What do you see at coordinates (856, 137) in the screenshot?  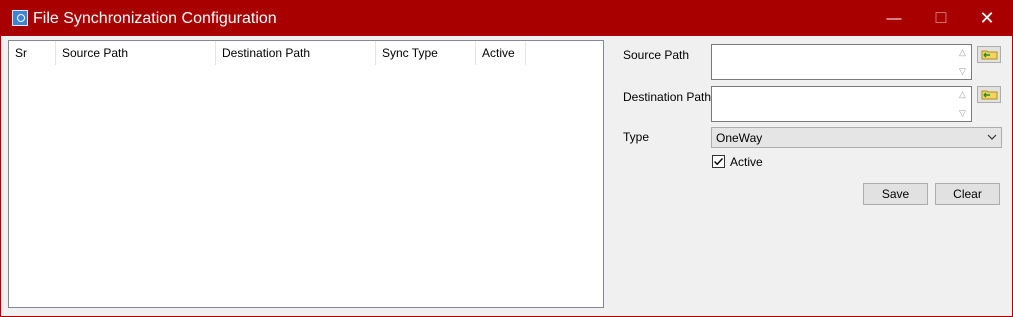 I see `type-dropdown: OneWay` at bounding box center [856, 137].